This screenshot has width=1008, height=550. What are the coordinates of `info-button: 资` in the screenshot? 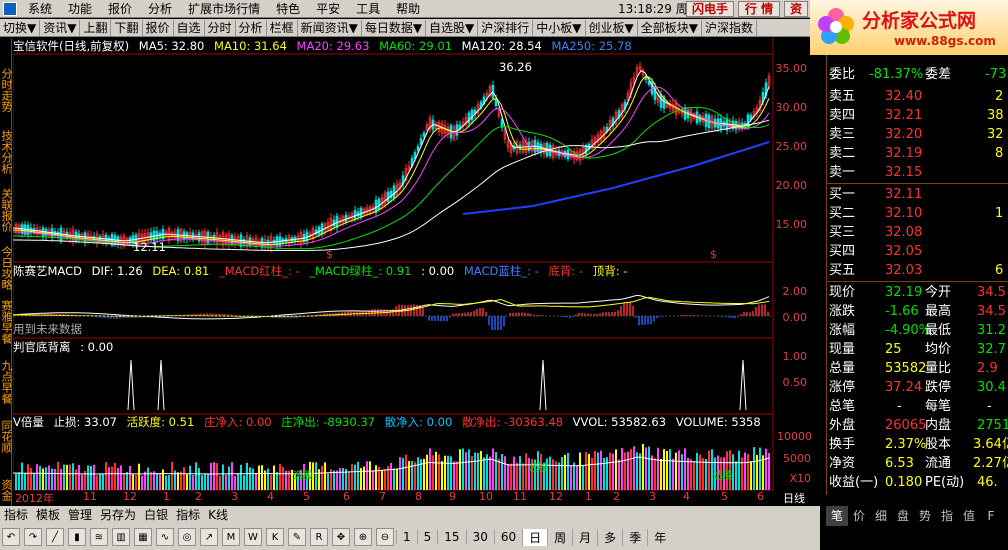 It's located at (796, 9).